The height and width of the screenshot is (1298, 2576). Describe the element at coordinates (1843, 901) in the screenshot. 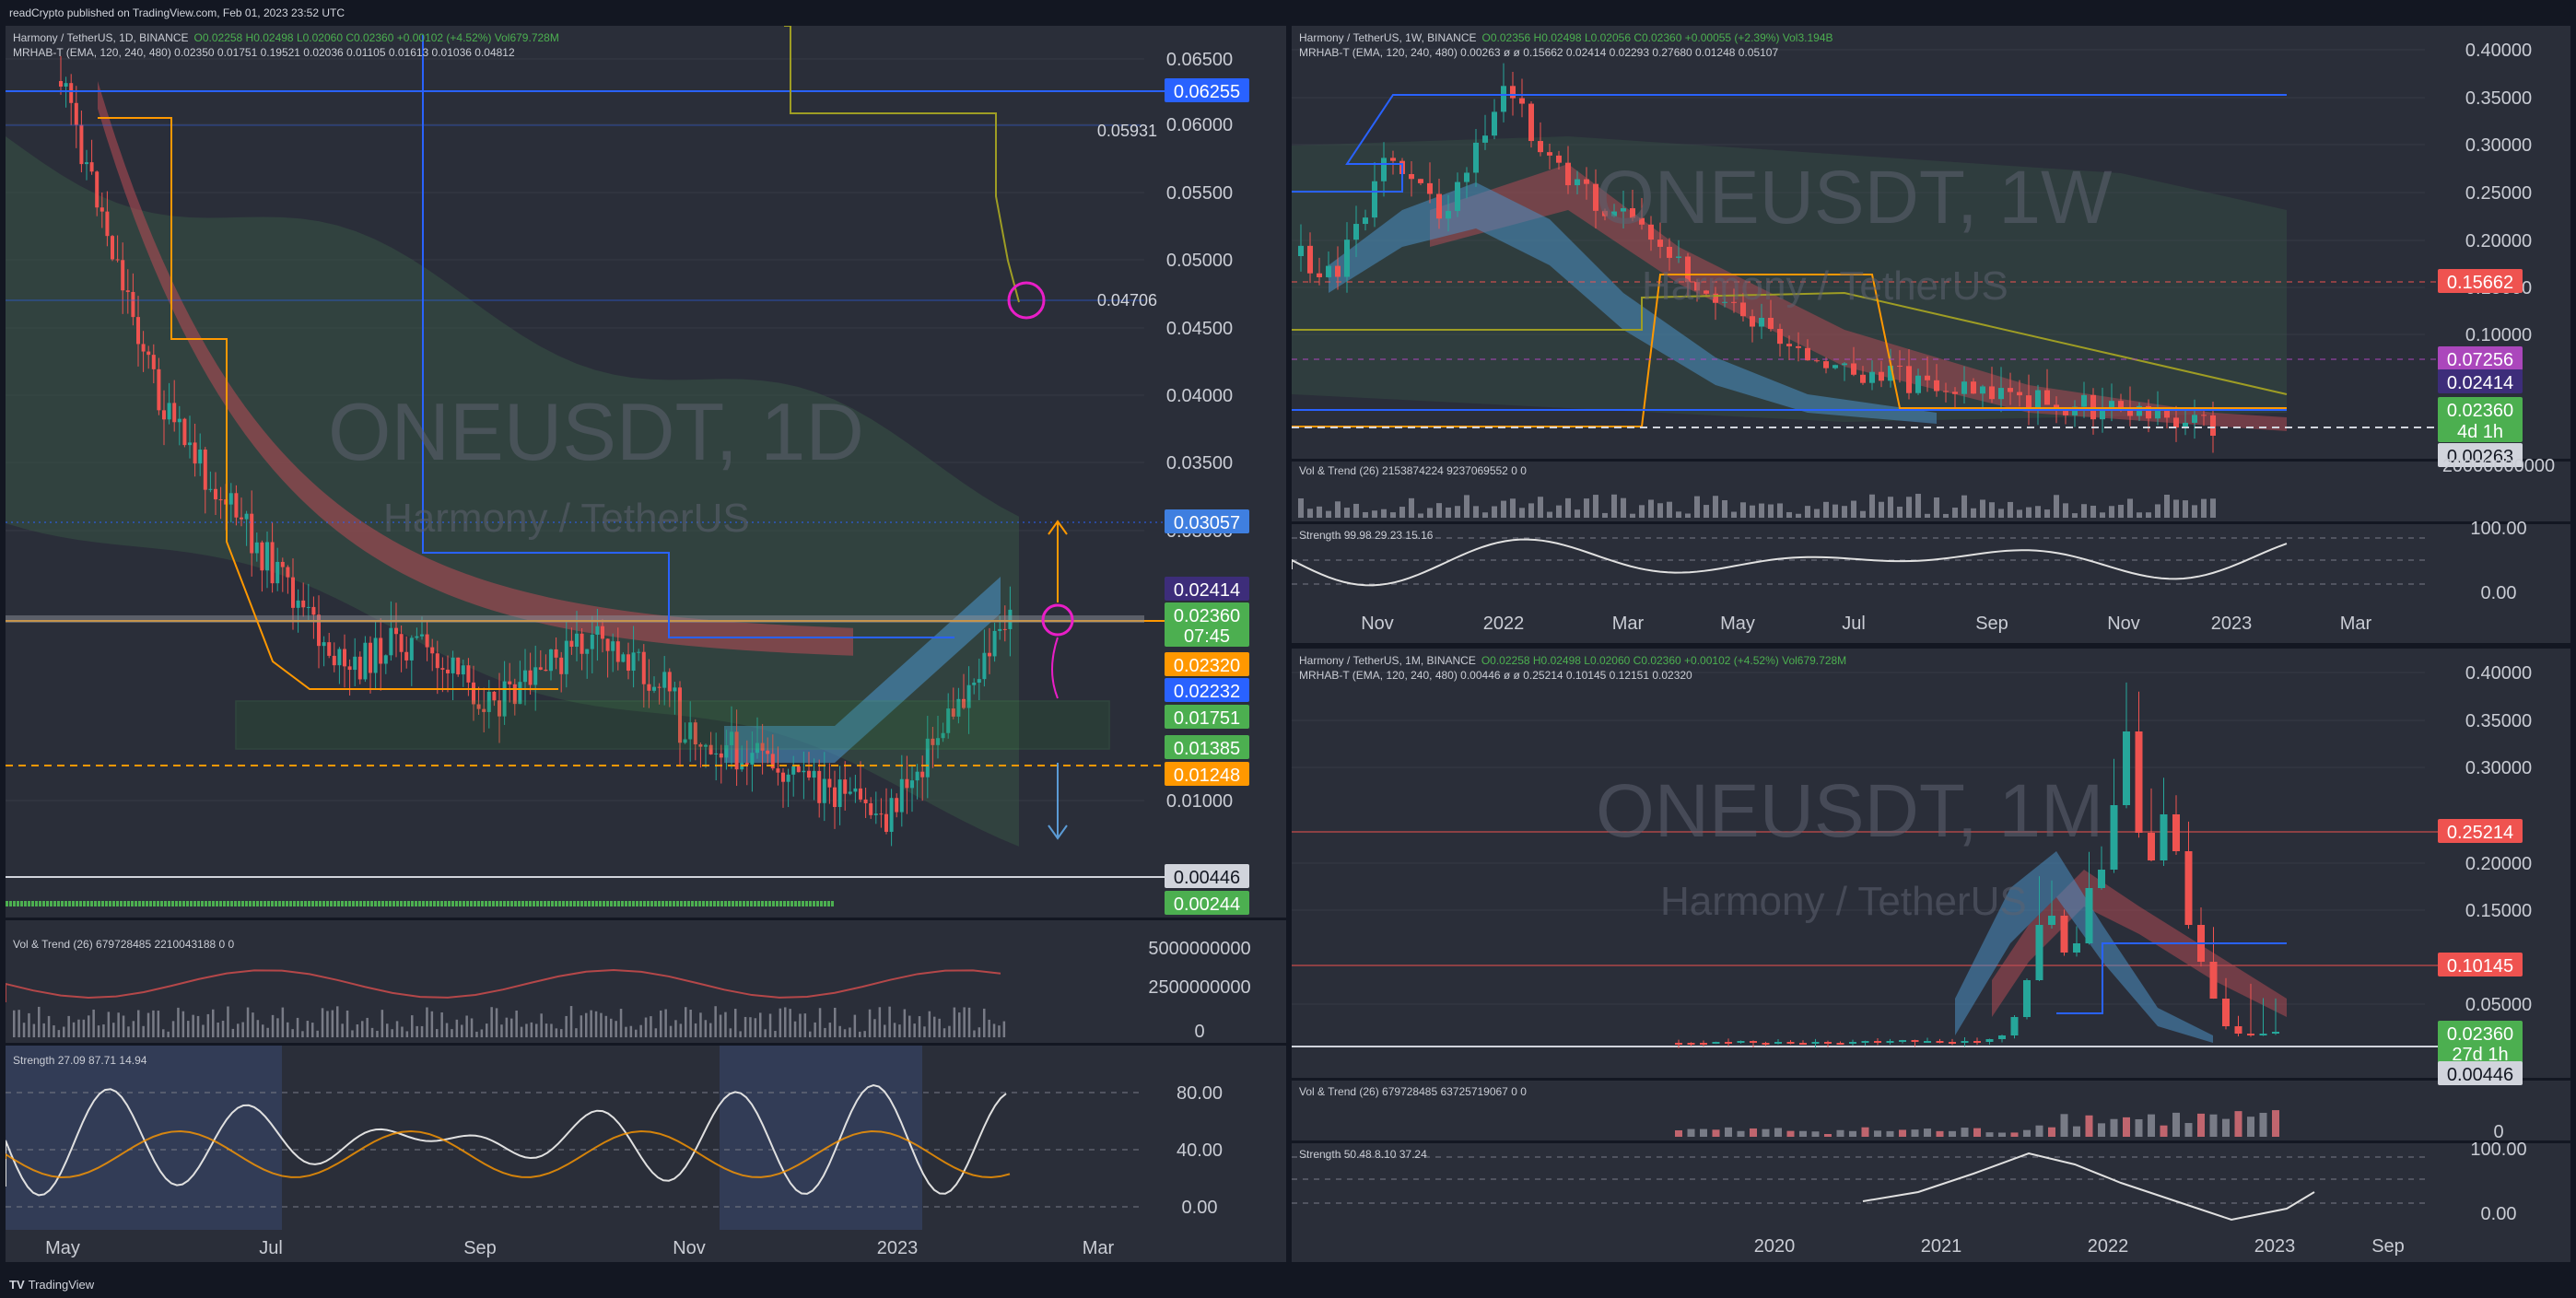

I see `monthly-watermark-name: Harmony / TetherUS` at that location.